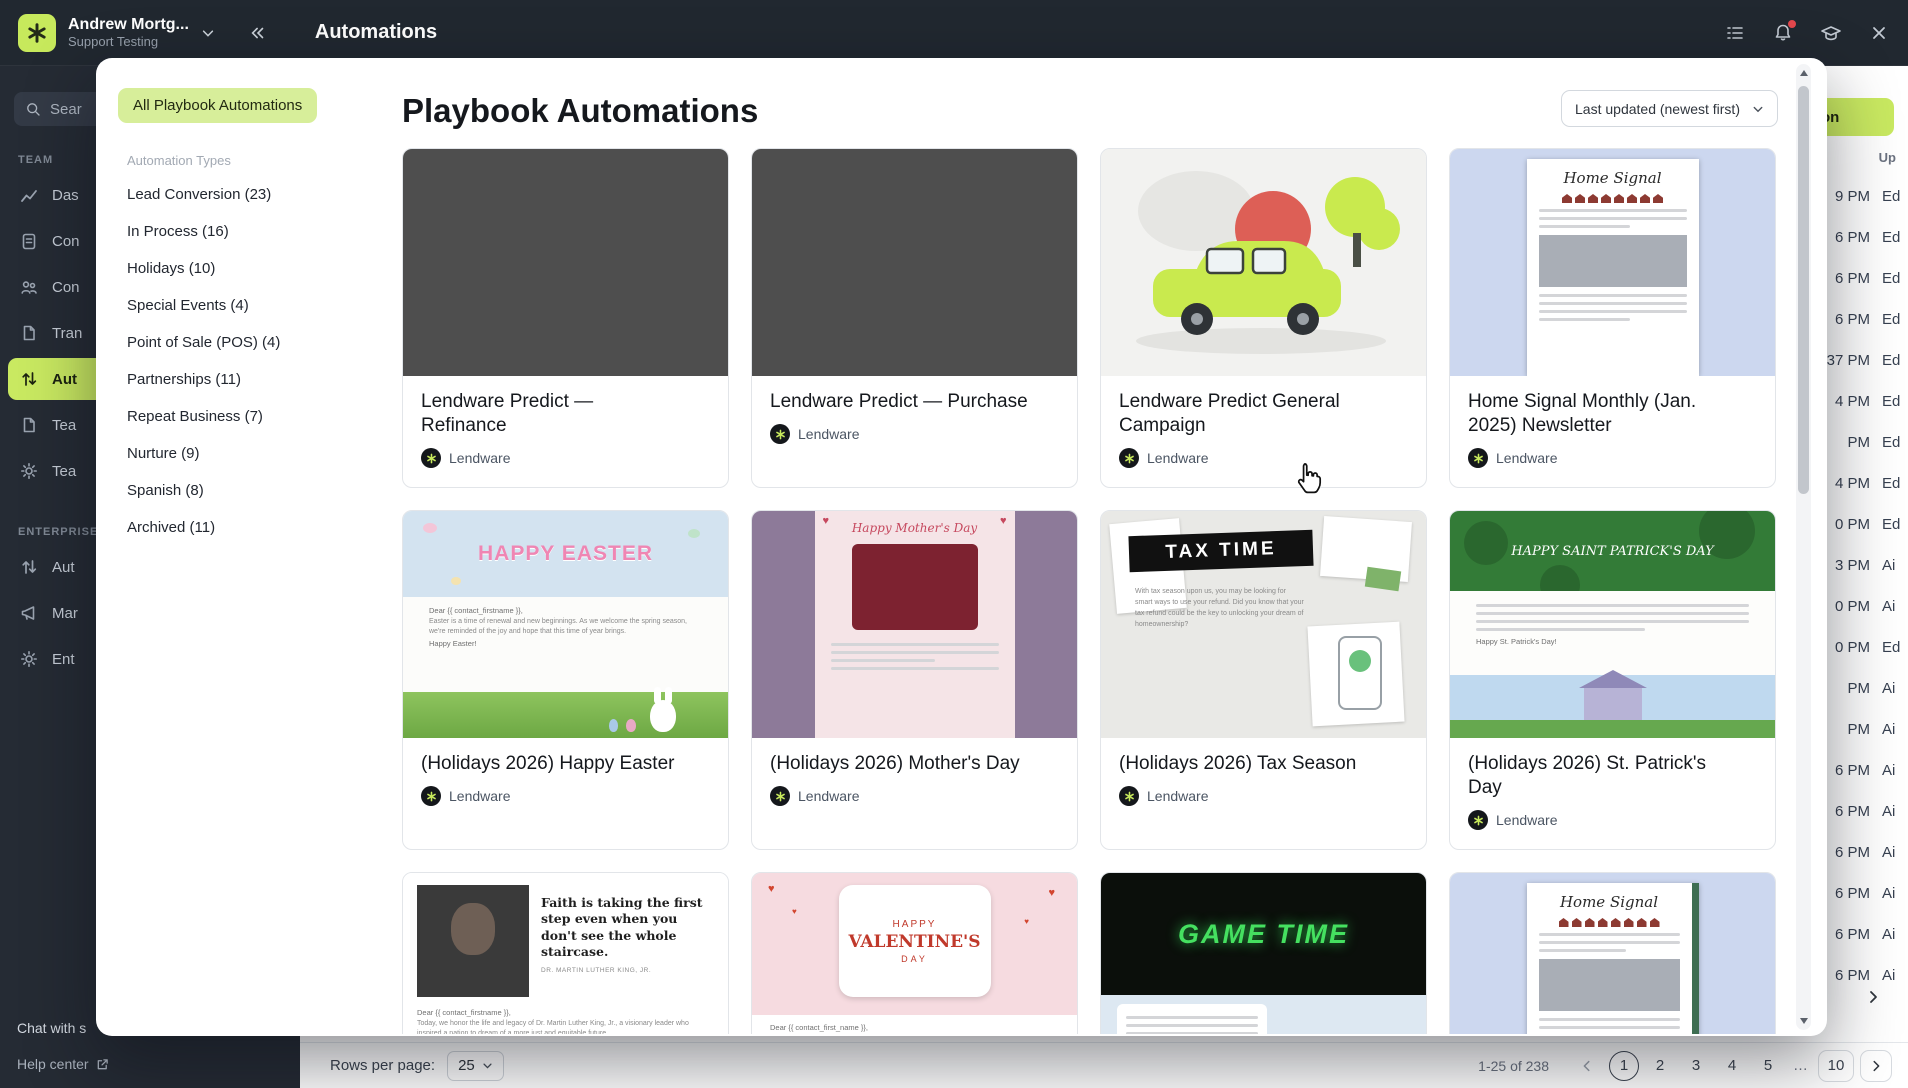 This screenshot has width=1908, height=1088. Describe the element at coordinates (1876, 1065) in the screenshot. I see `next-page-icon` at that location.